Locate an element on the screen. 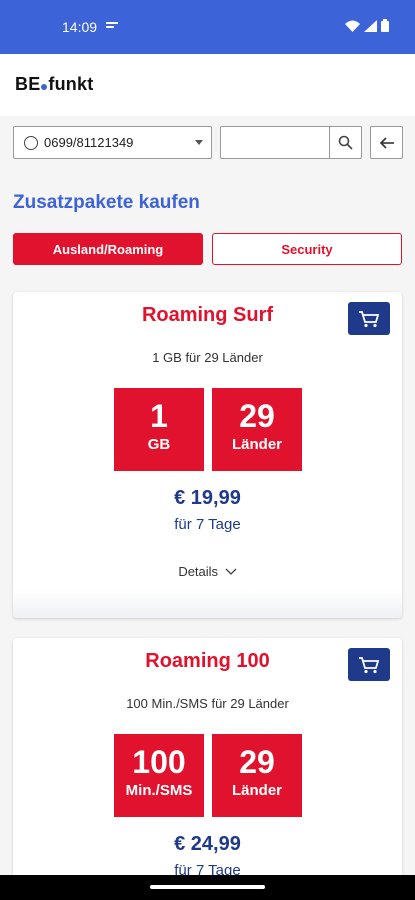 This screenshot has height=900, width=415. package-subtitle: 1 GB für 29 Länder is located at coordinates (207, 357).